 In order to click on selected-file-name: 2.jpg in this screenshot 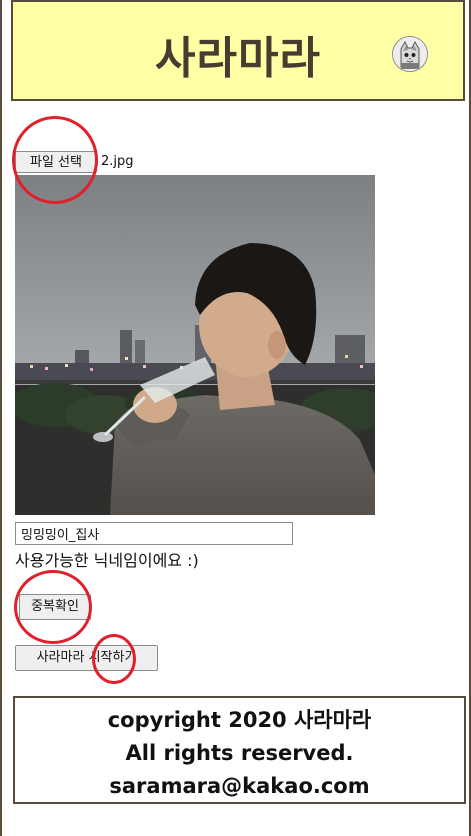, I will do `click(117, 161)`.